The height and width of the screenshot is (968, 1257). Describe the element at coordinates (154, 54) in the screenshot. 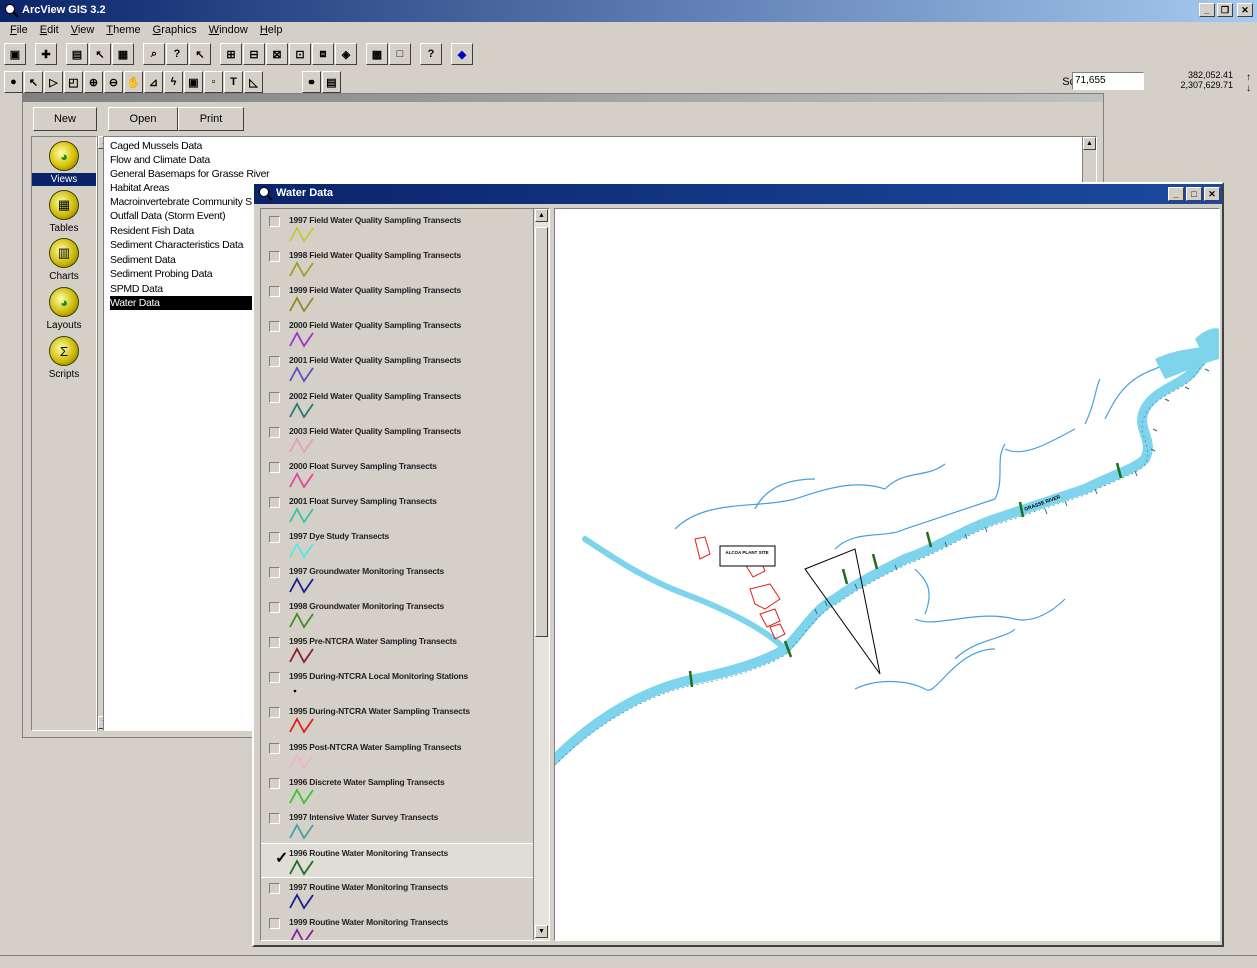

I see `find-icon: ⌕` at that location.